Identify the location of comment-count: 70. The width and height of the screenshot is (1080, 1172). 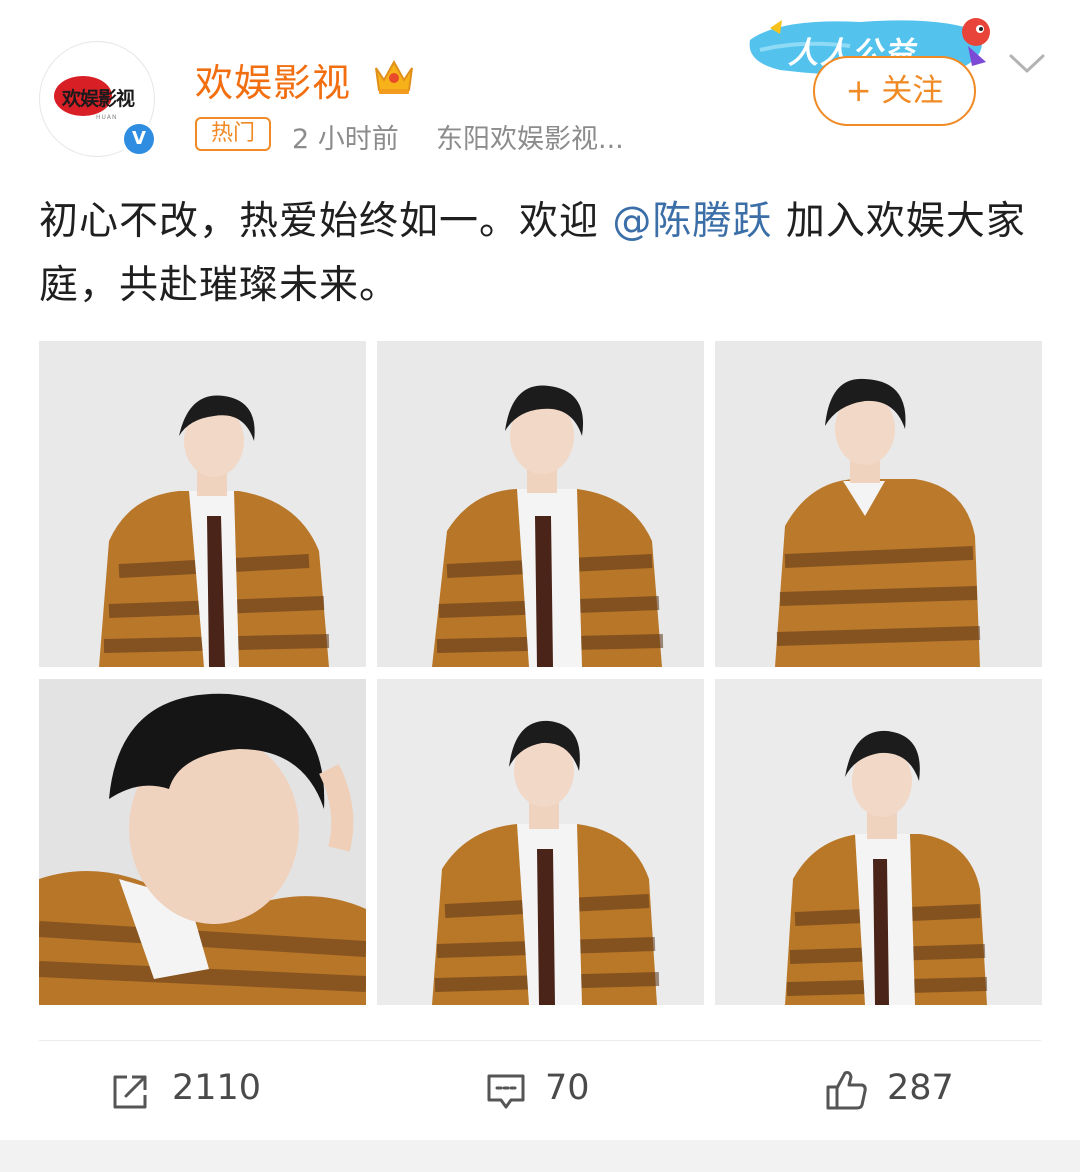
(567, 1088).